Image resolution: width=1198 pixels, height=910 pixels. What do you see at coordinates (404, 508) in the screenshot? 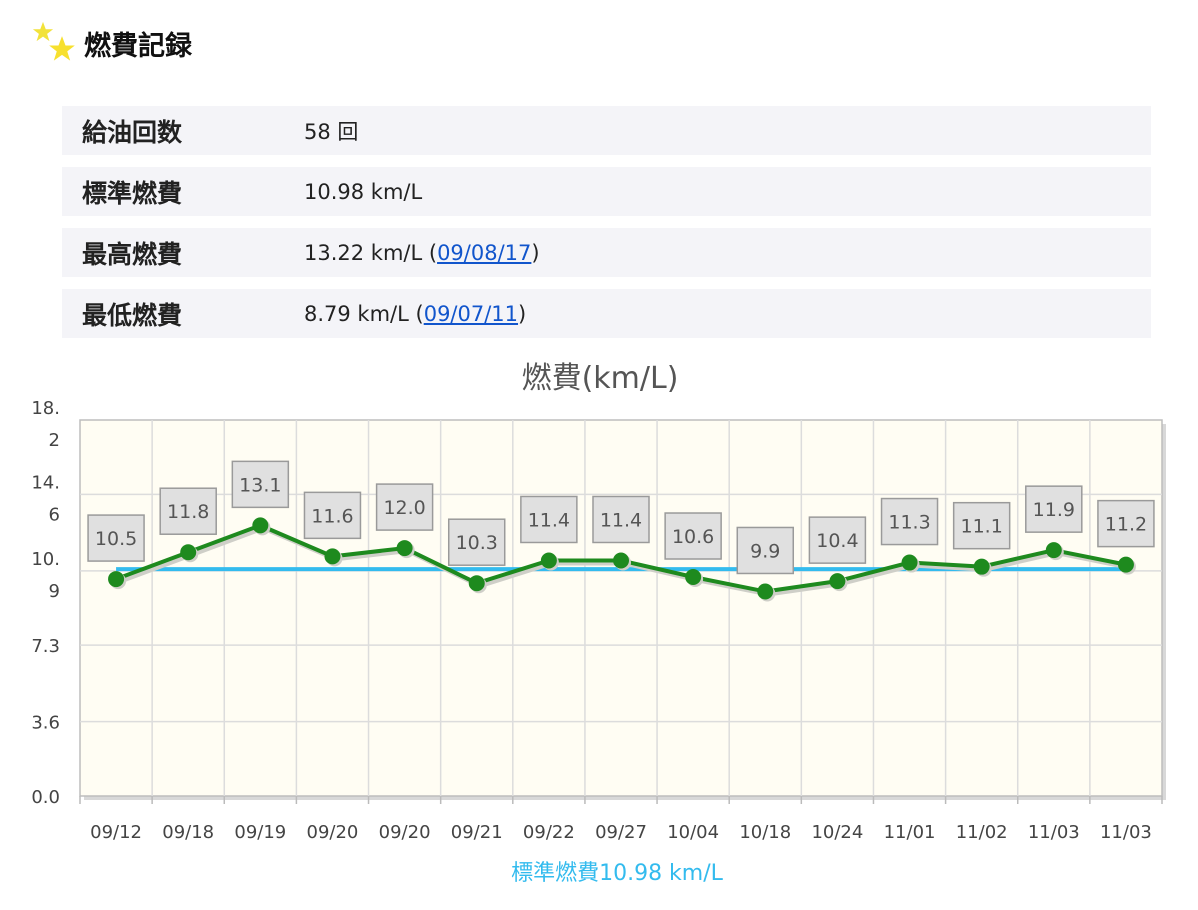
I see `data-label: 12.0` at bounding box center [404, 508].